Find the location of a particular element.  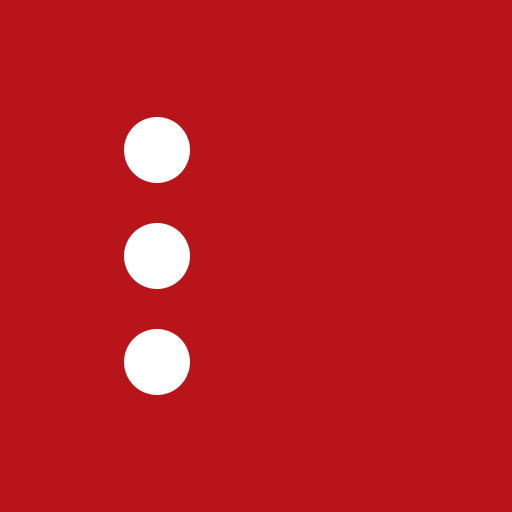

menu-dot-middle is located at coordinates (157, 256).